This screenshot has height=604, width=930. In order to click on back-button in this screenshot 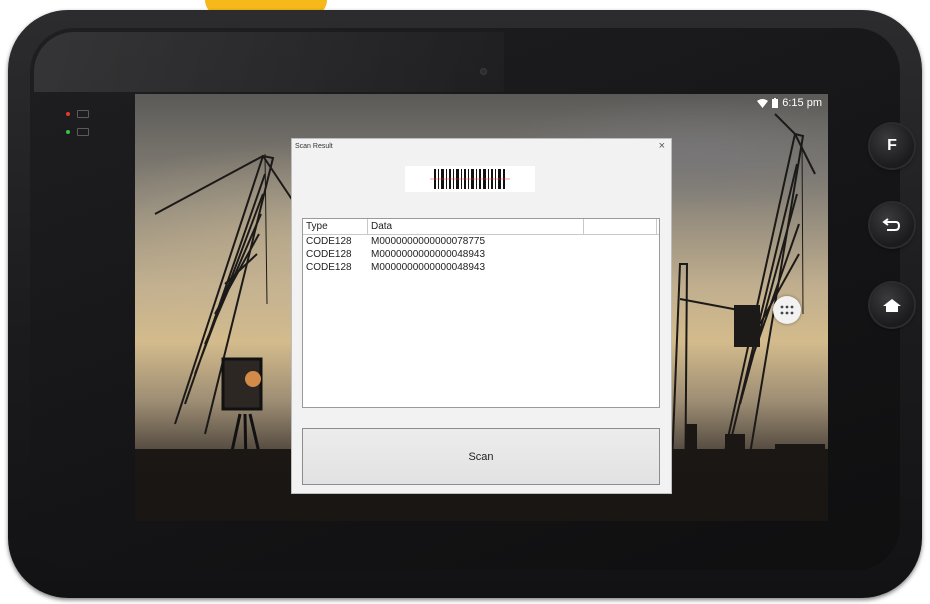, I will do `click(892, 225)`.